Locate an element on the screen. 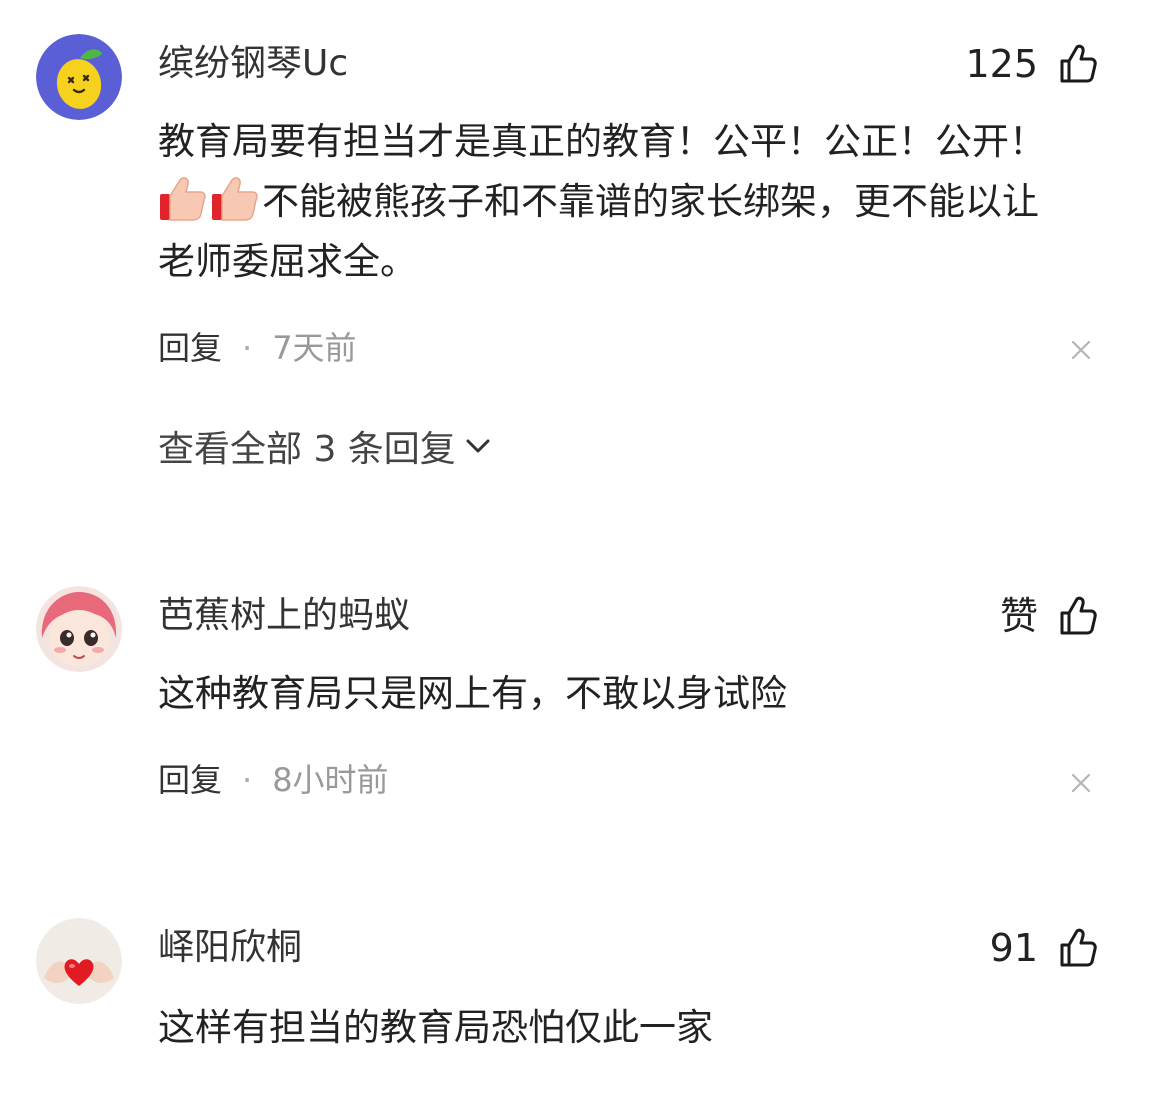 This screenshot has width=1156, height=1096. like-button: 125 is located at coordinates (1031, 64).